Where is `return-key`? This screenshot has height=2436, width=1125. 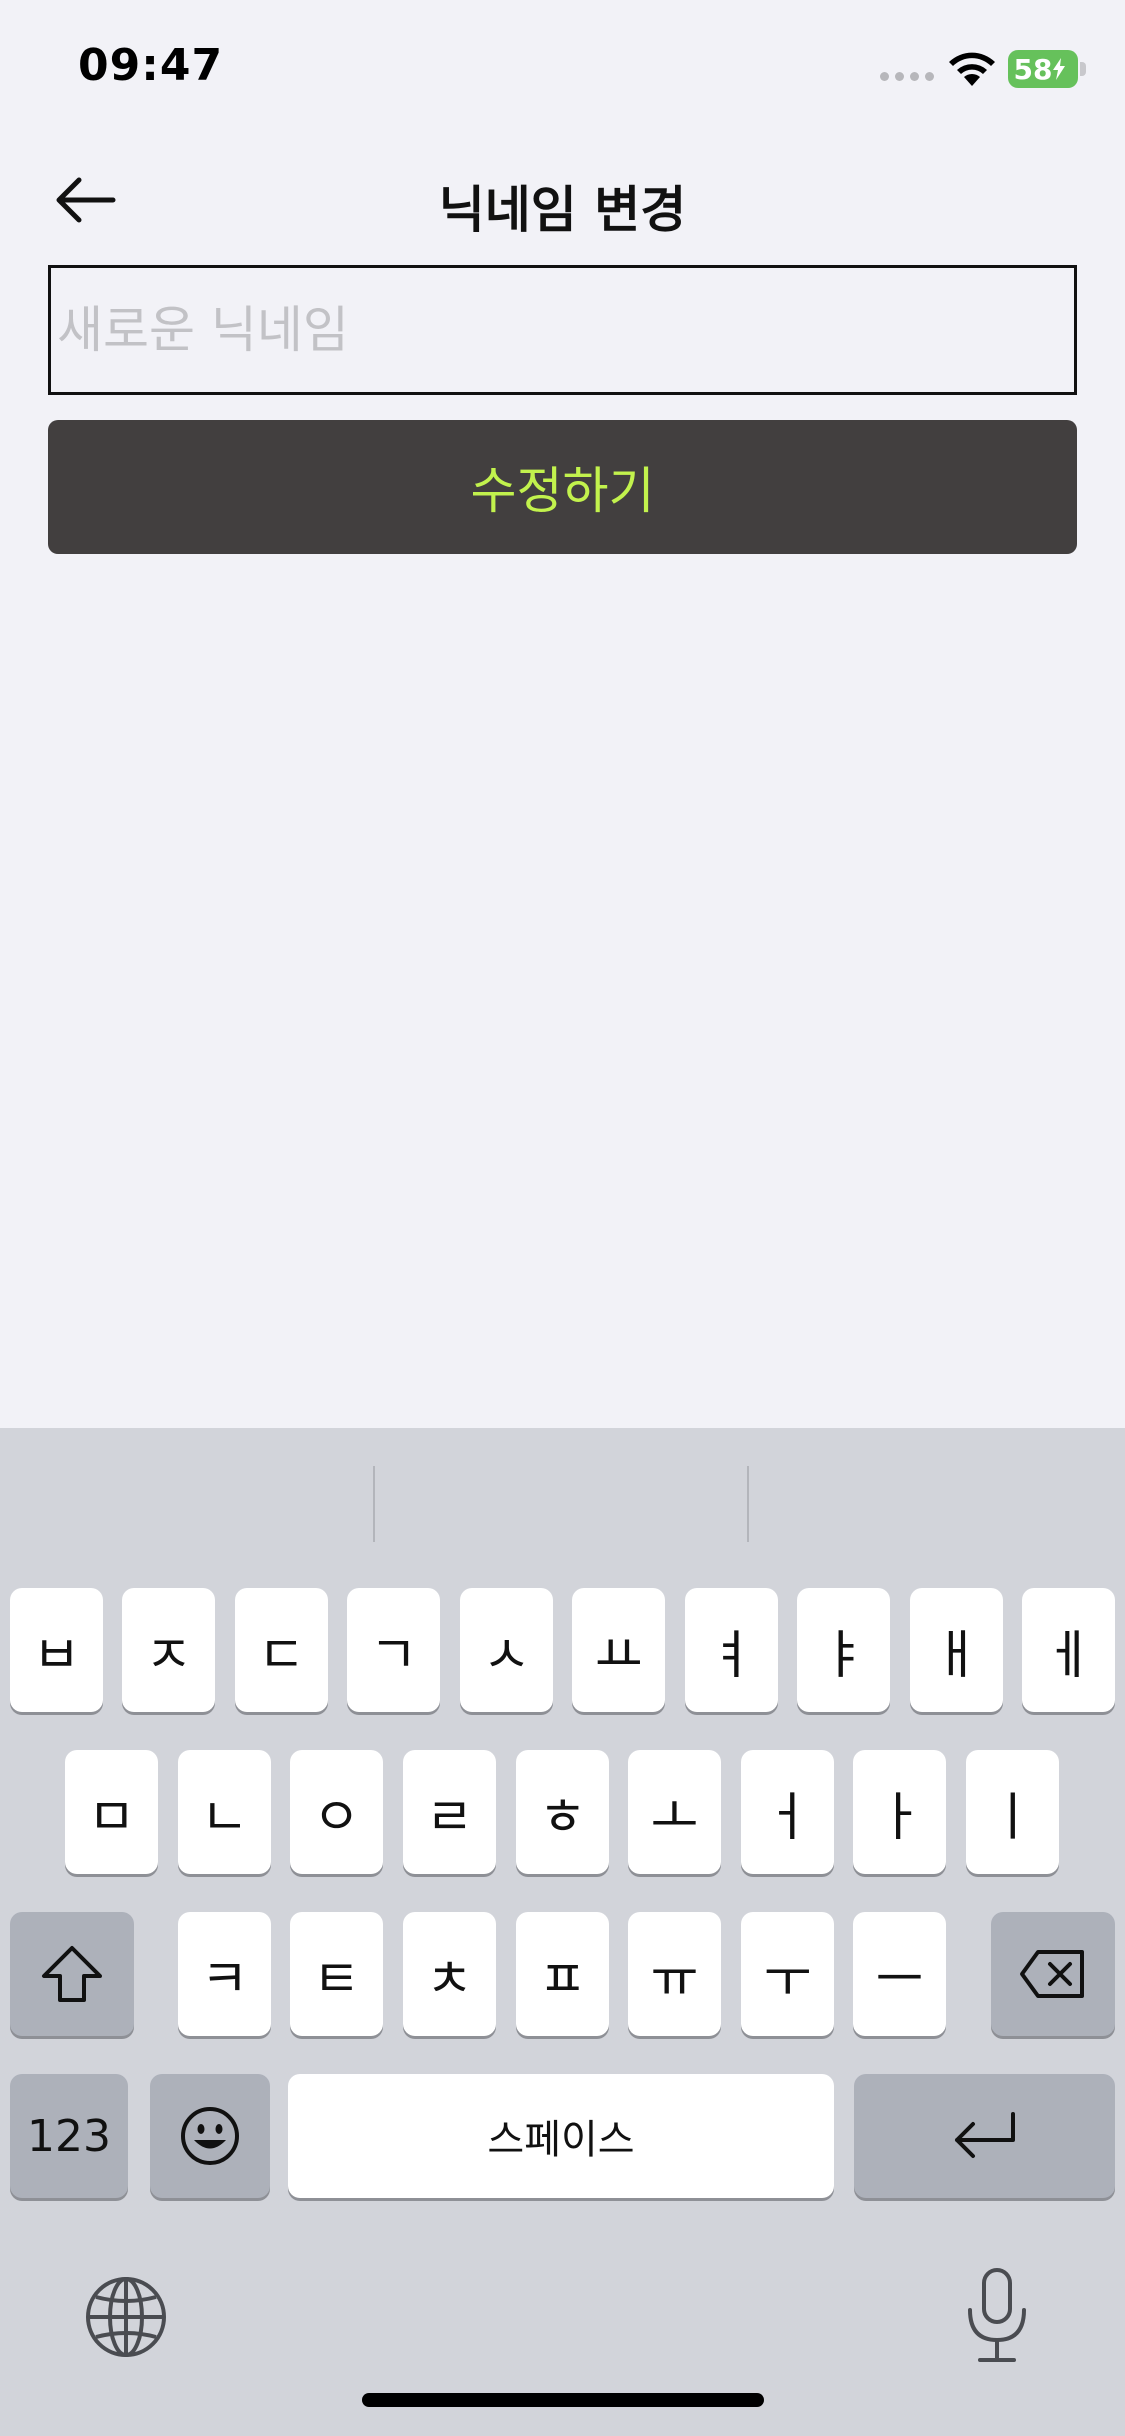
return-key is located at coordinates (984, 2136).